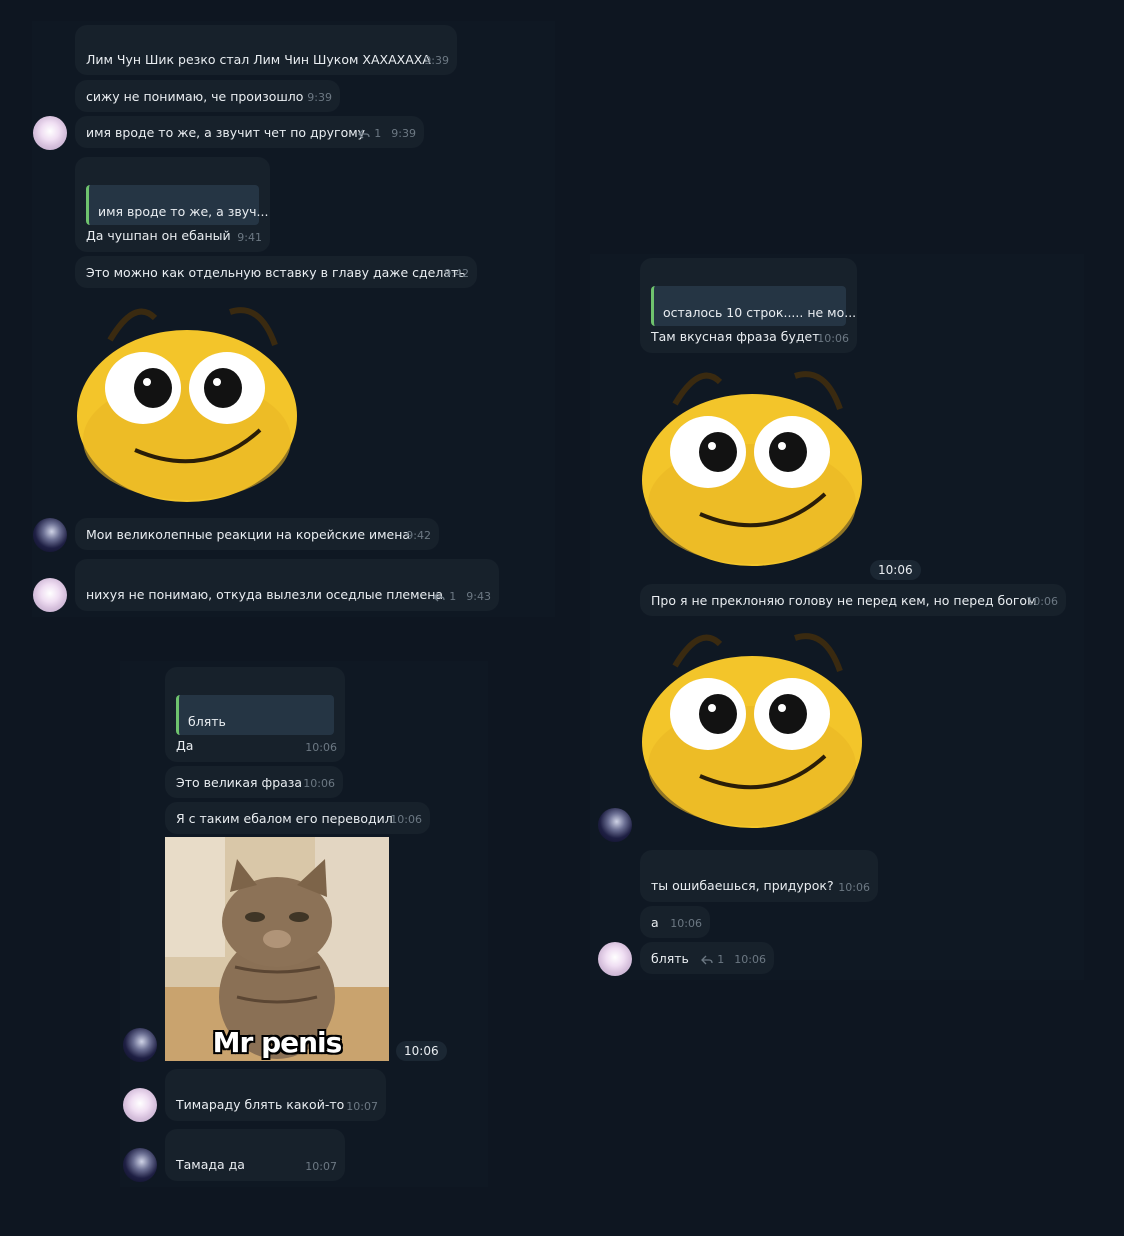 The width and height of the screenshot is (1124, 1236). What do you see at coordinates (239, 782) in the screenshot?
I see `message-text: Это великая фраза` at bounding box center [239, 782].